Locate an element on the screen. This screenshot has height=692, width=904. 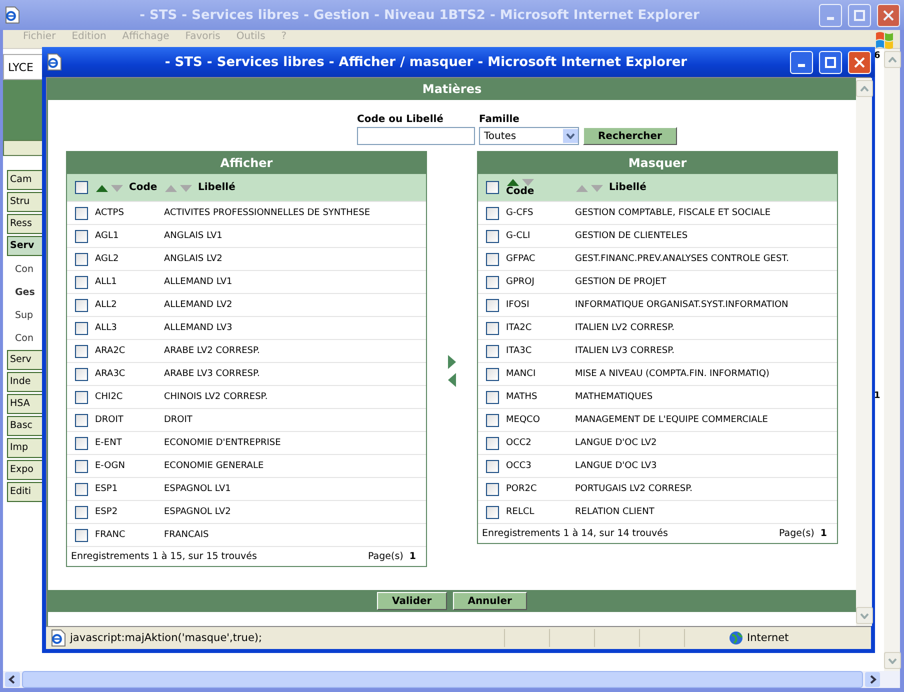
label-cell-text: ITALIEN LV2 CORRESP. is located at coordinates (625, 328).